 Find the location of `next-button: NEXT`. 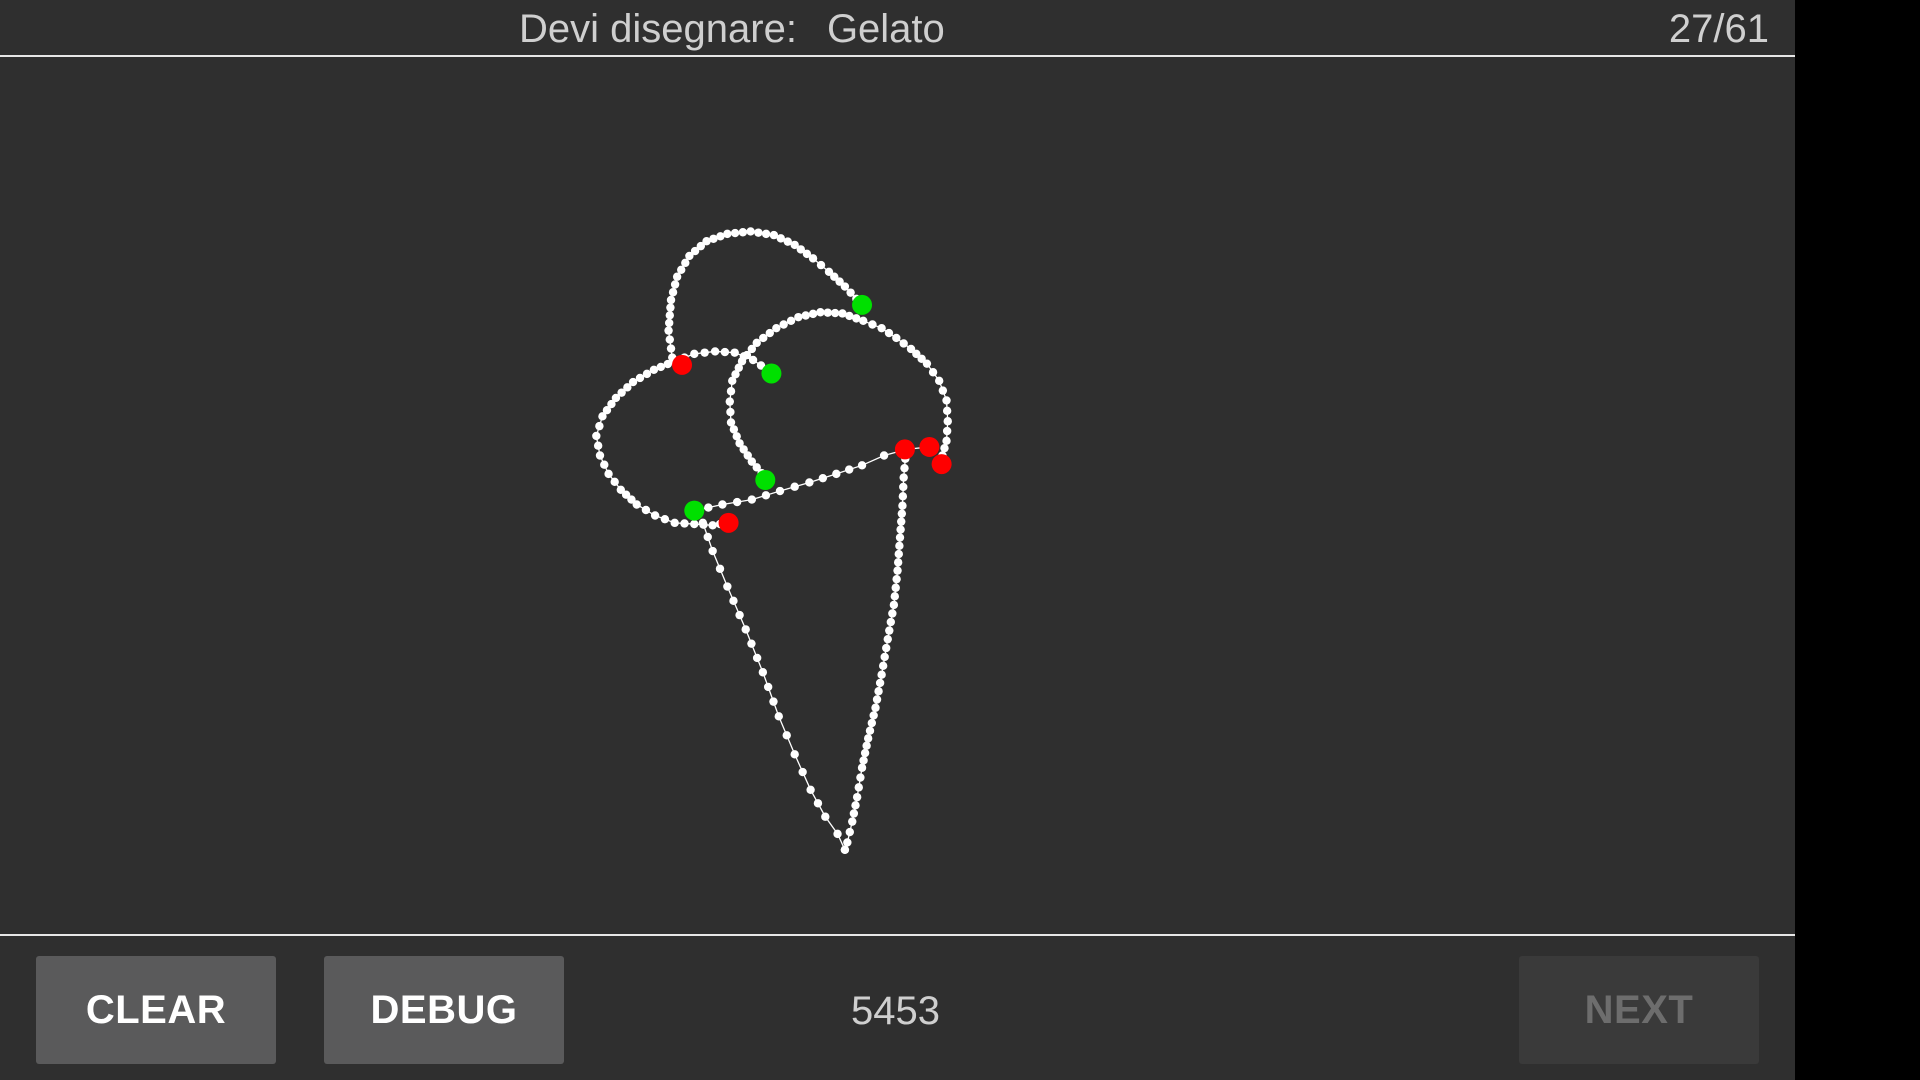

next-button: NEXT is located at coordinates (1639, 1010).